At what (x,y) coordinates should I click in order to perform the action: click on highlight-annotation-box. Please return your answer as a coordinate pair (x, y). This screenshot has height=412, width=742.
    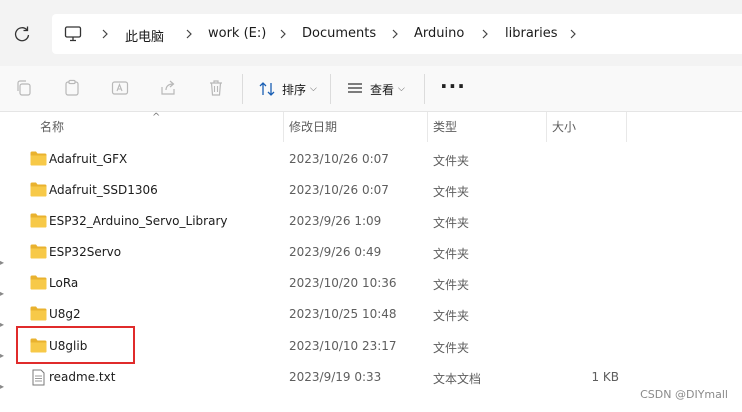
    Looking at the image, I should click on (75, 345).